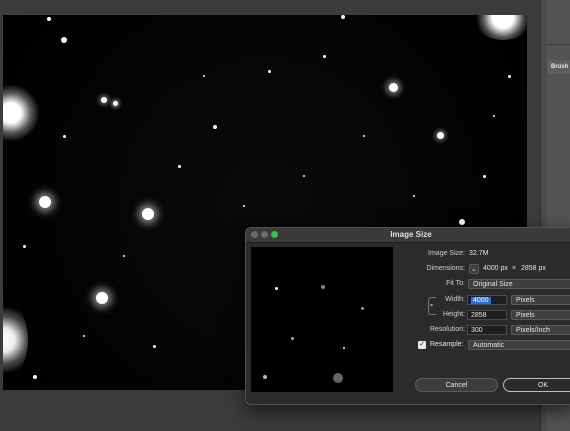 The height and width of the screenshot is (431, 570). Describe the element at coordinates (455, 283) in the screenshot. I see `fit-to-label: Fit To:` at that location.